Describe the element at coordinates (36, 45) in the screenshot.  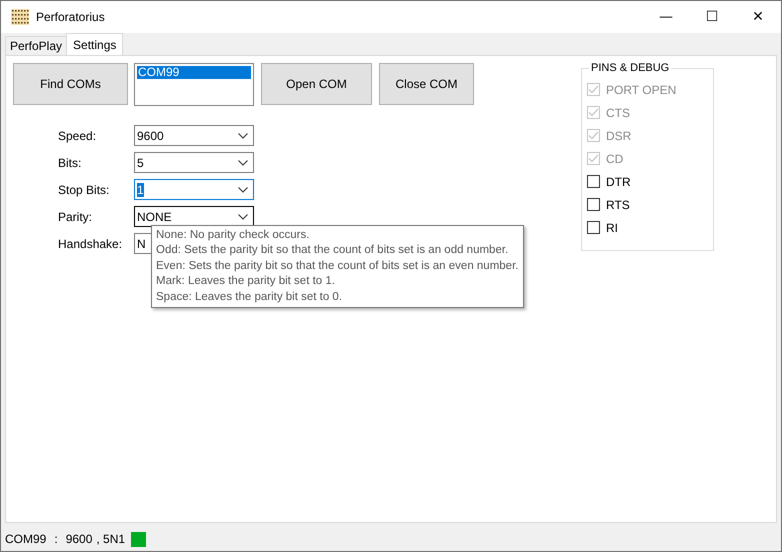
I see `tab: PerfoPlay` at that location.